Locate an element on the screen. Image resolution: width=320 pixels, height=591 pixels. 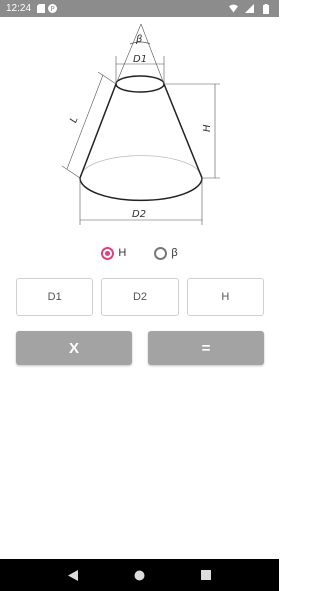
d2-input: D2 is located at coordinates (140, 297).